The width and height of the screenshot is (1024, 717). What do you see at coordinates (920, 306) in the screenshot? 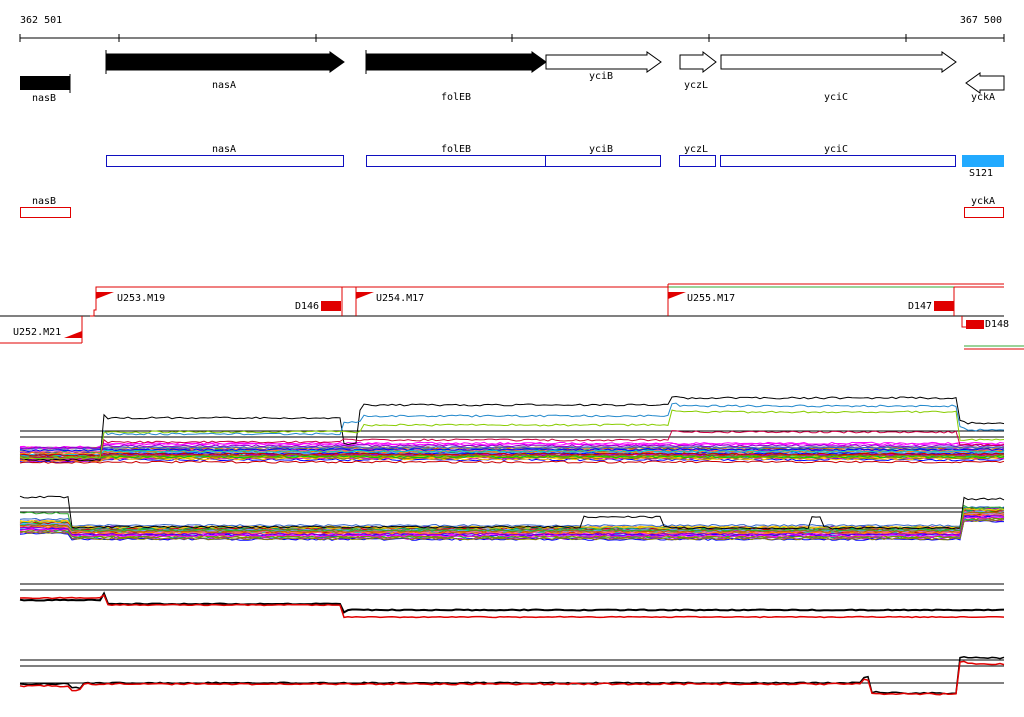
I see `downshift-label-D147: D147` at bounding box center [920, 306].